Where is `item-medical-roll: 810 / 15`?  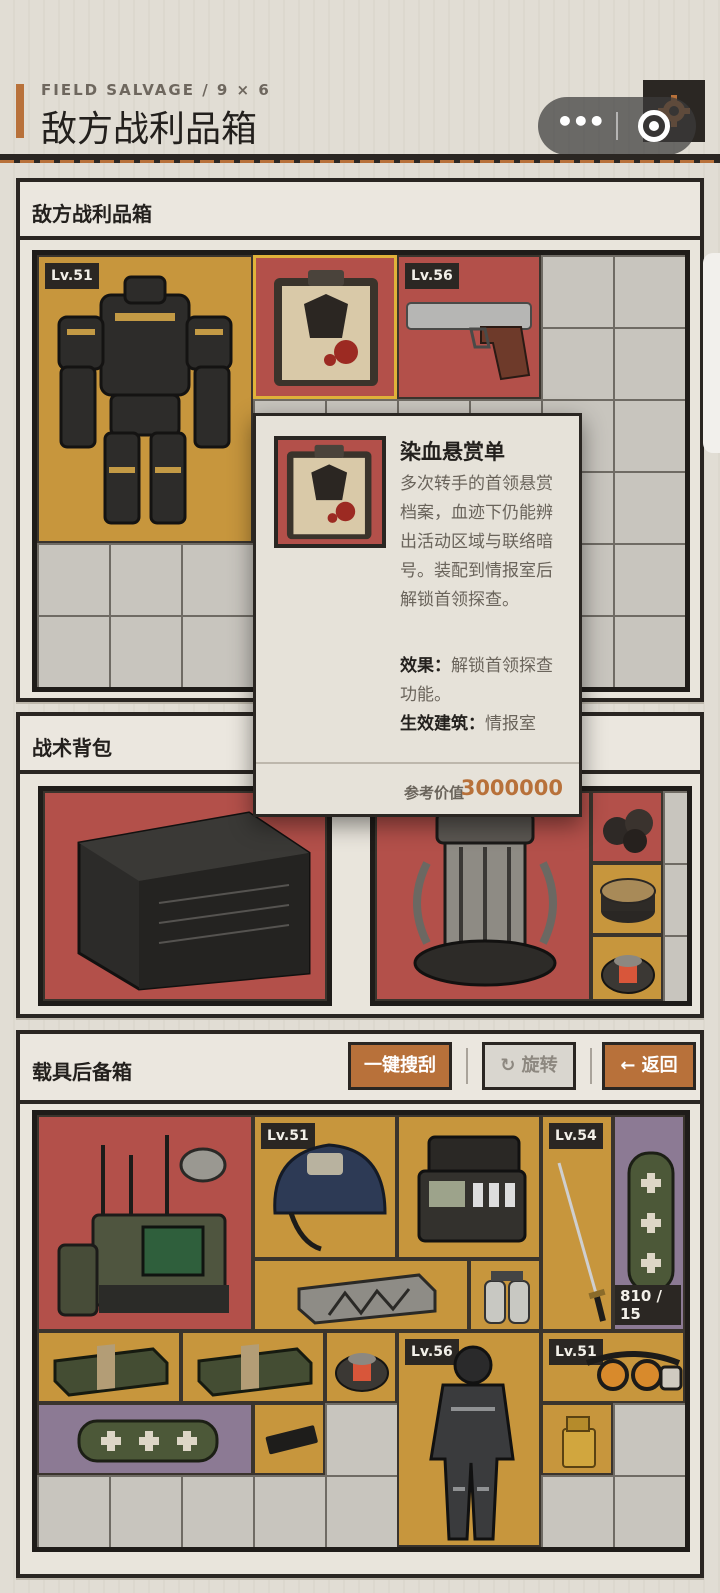
item-medical-roll: 810 / 15 is located at coordinates (649, 1223).